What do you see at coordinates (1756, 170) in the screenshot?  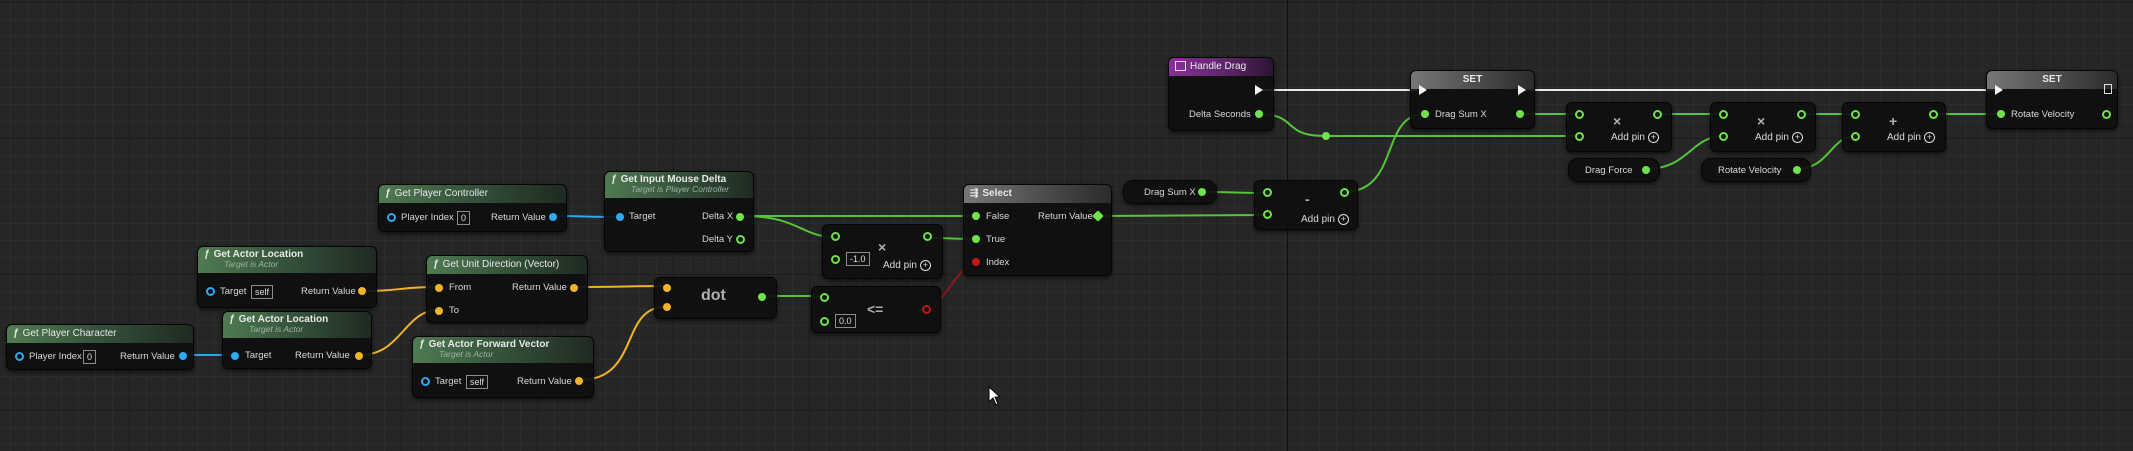 I see `node-get-rotate-velocity: Rotate Velocity` at bounding box center [1756, 170].